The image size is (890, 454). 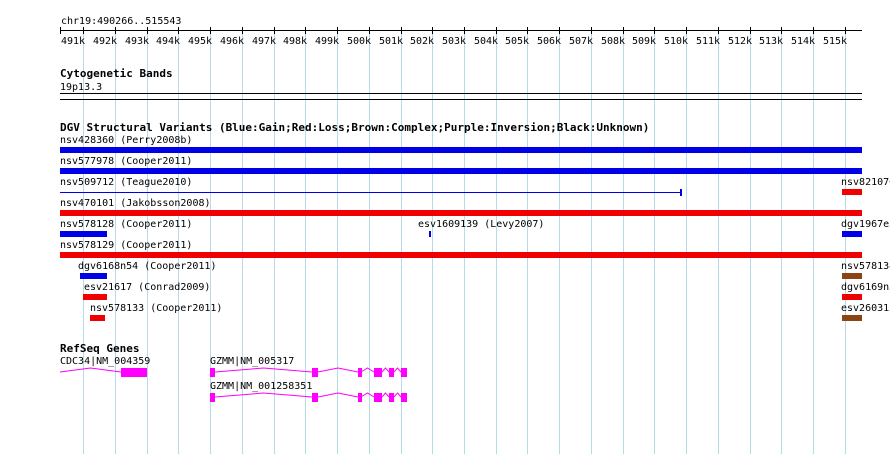 I want to click on refseq-gene-svg, so click(x=233, y=384).